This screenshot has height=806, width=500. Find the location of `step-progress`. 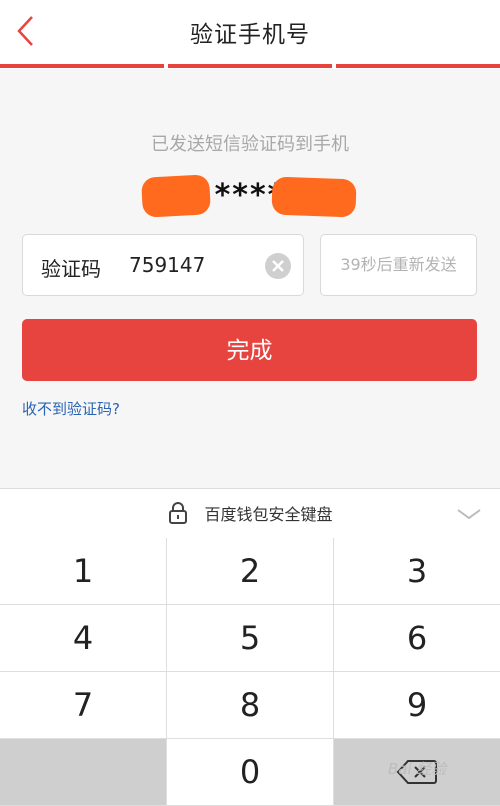

step-progress is located at coordinates (250, 66).